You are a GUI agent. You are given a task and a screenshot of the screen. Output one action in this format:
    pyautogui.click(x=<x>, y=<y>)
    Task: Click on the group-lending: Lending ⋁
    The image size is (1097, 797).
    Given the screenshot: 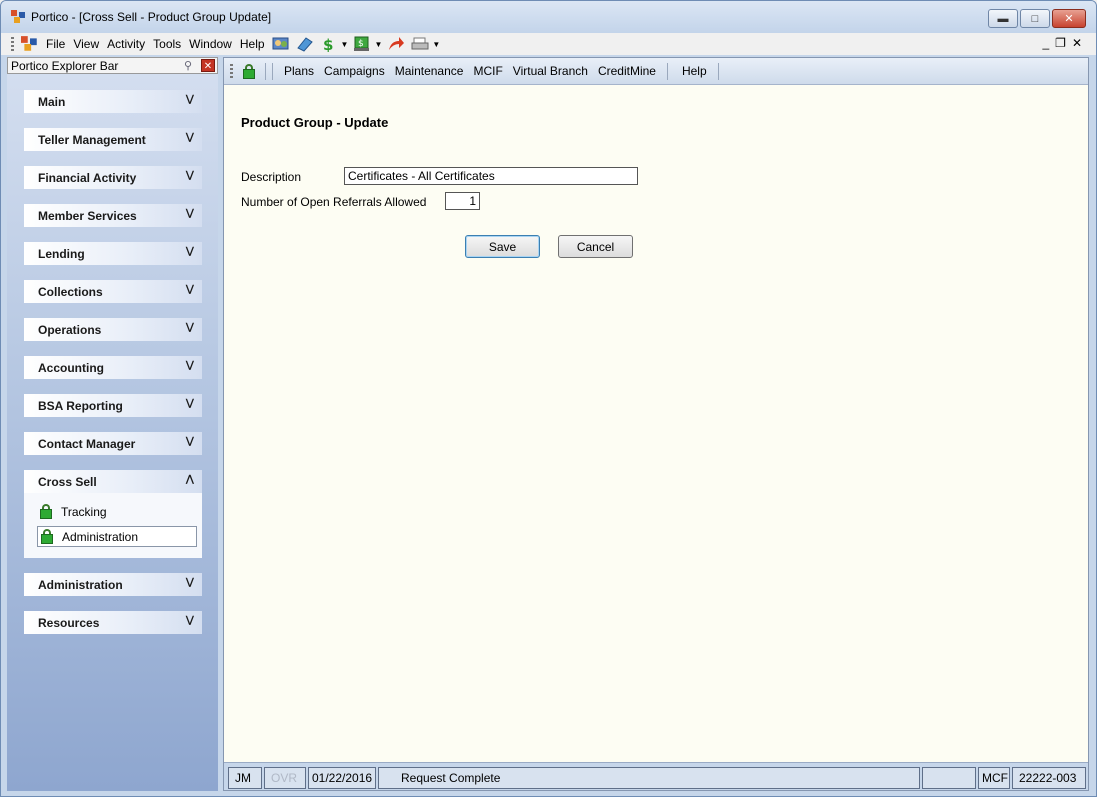 What is the action you would take?
    pyautogui.click(x=113, y=253)
    